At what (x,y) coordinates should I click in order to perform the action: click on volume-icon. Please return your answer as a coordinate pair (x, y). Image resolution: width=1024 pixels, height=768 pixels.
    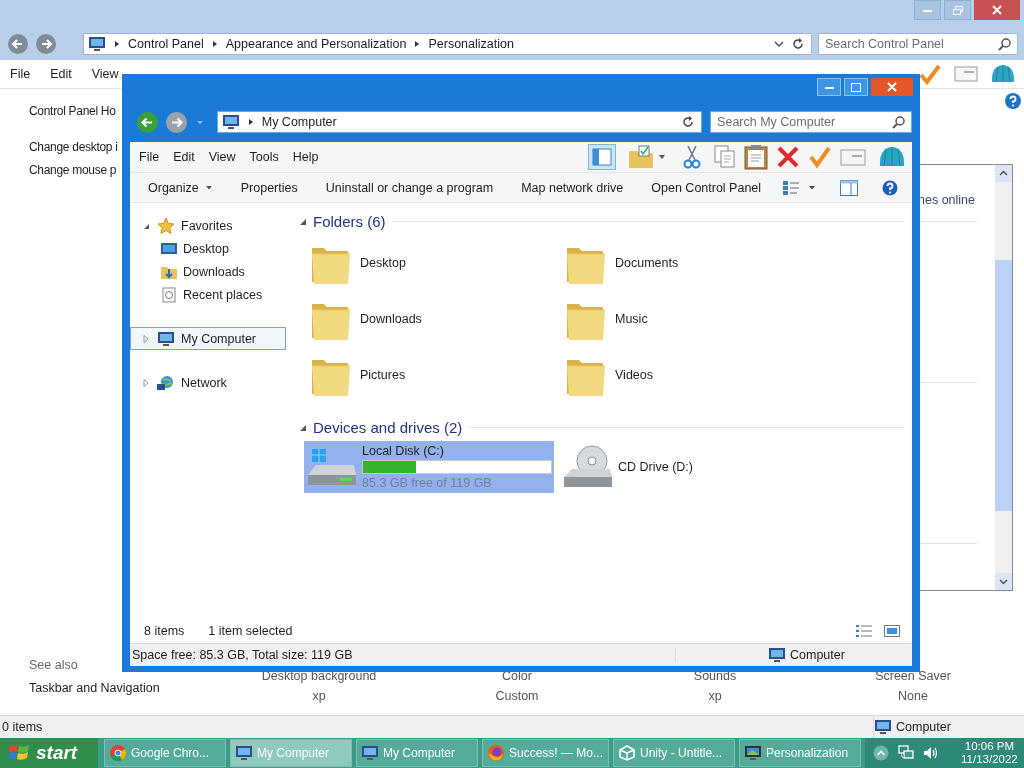
    Looking at the image, I should click on (931, 753).